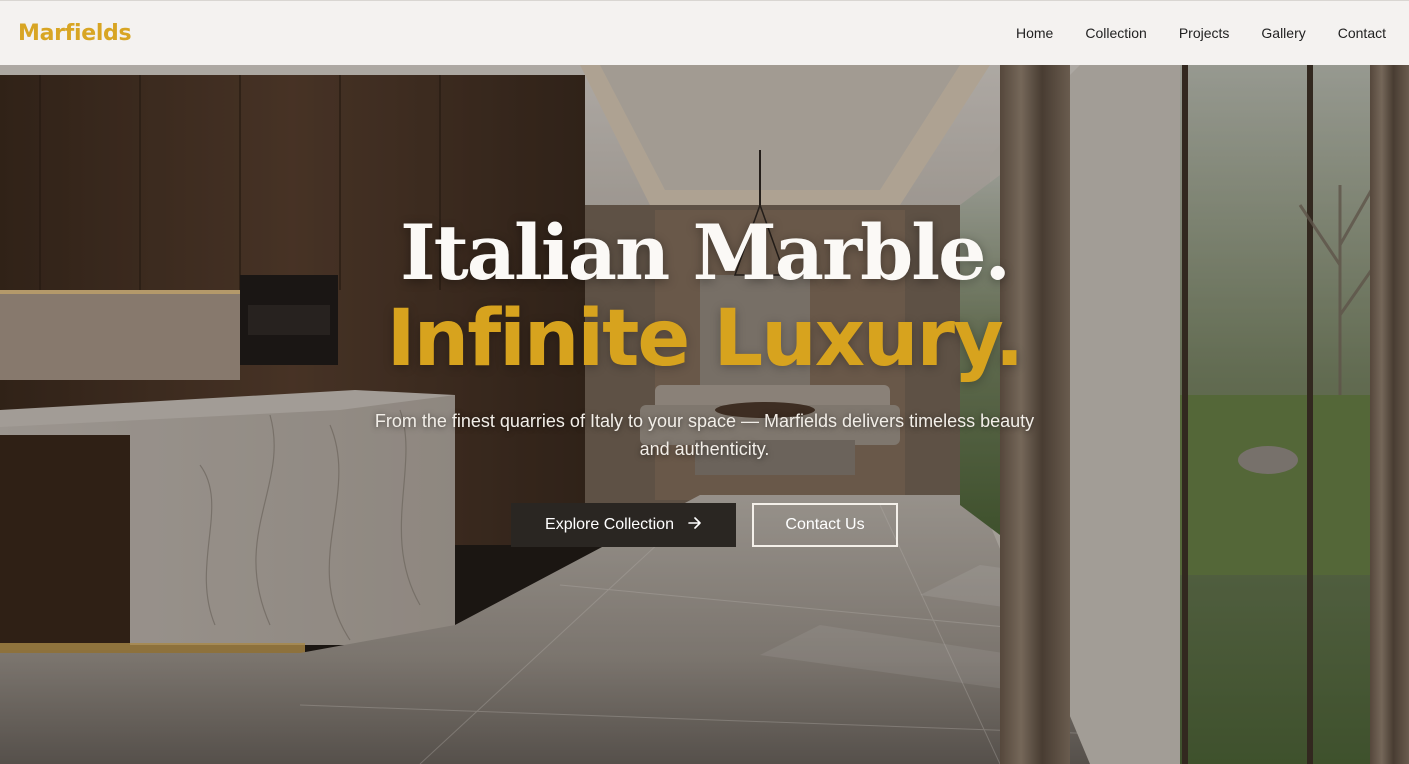 The height and width of the screenshot is (764, 1409). I want to click on hero-headline-accent: Infinite Luxury., so click(705, 339).